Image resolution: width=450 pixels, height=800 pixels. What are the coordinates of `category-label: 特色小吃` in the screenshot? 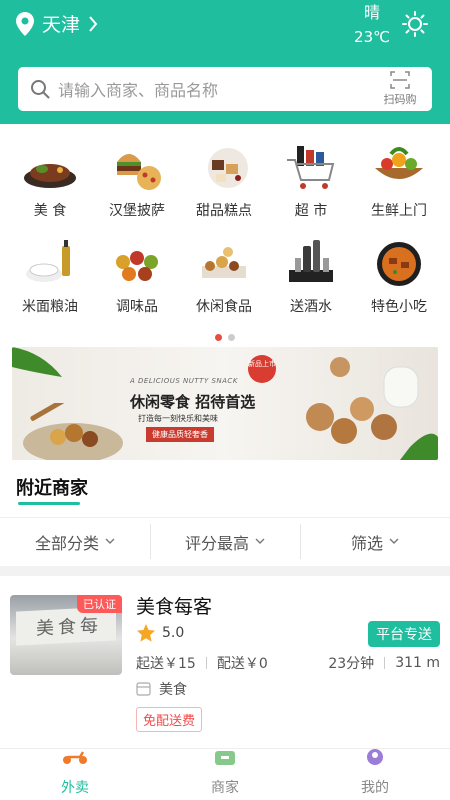 It's located at (399, 307).